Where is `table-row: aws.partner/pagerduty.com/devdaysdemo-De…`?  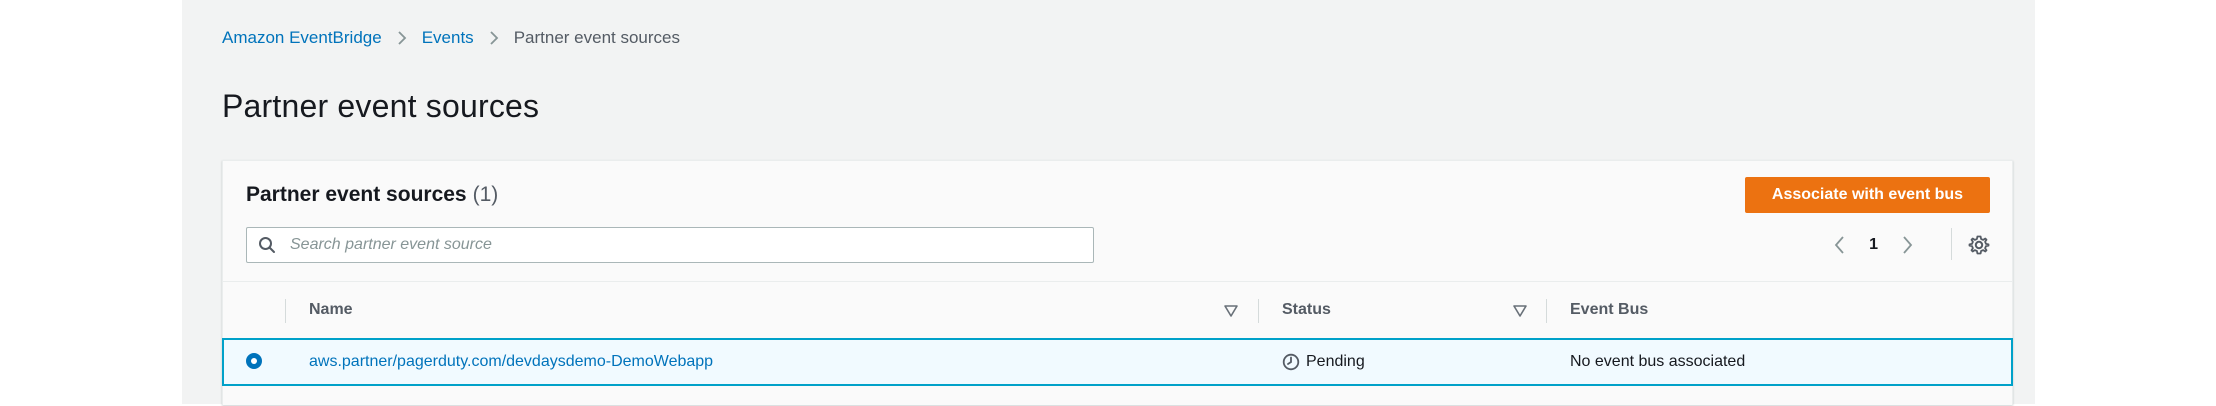
table-row: aws.partner/pagerduty.com/devdaysdemo-De… is located at coordinates (1117, 362).